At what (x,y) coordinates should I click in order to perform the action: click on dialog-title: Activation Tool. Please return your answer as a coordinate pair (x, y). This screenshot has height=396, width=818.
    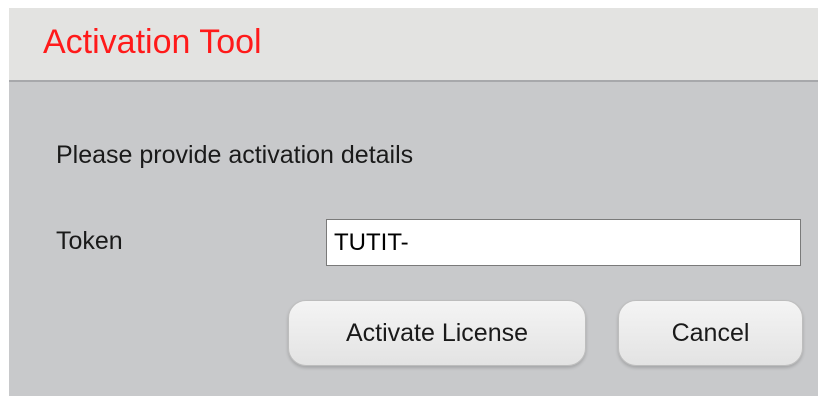
    Looking at the image, I should click on (152, 42).